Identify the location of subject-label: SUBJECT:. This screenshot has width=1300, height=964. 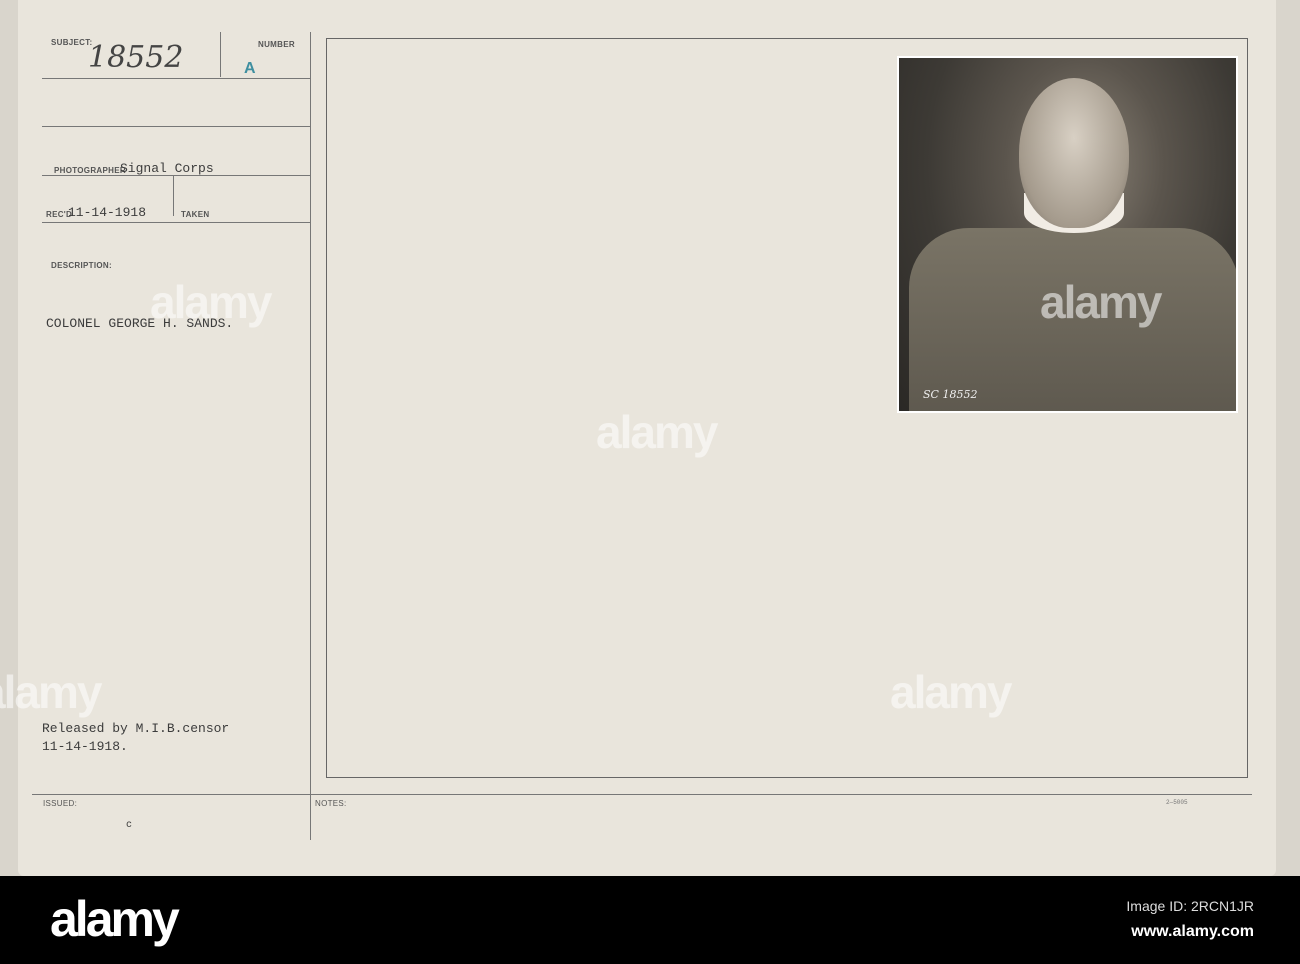
(72, 42).